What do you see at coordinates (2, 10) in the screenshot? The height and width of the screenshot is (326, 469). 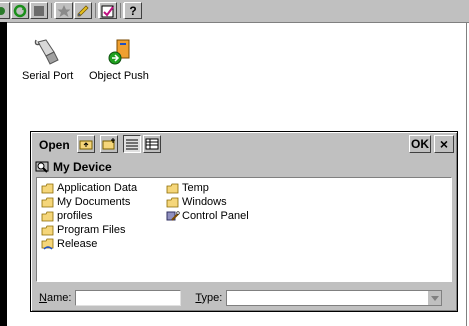 I see `connect-icon` at bounding box center [2, 10].